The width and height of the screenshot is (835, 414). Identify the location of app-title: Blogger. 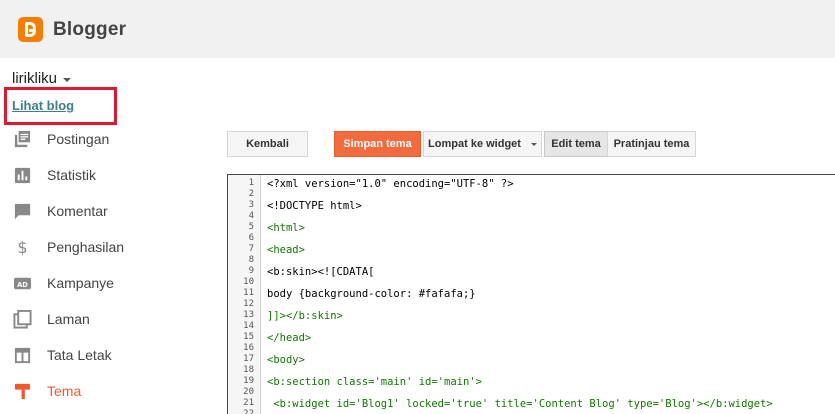
(89, 30).